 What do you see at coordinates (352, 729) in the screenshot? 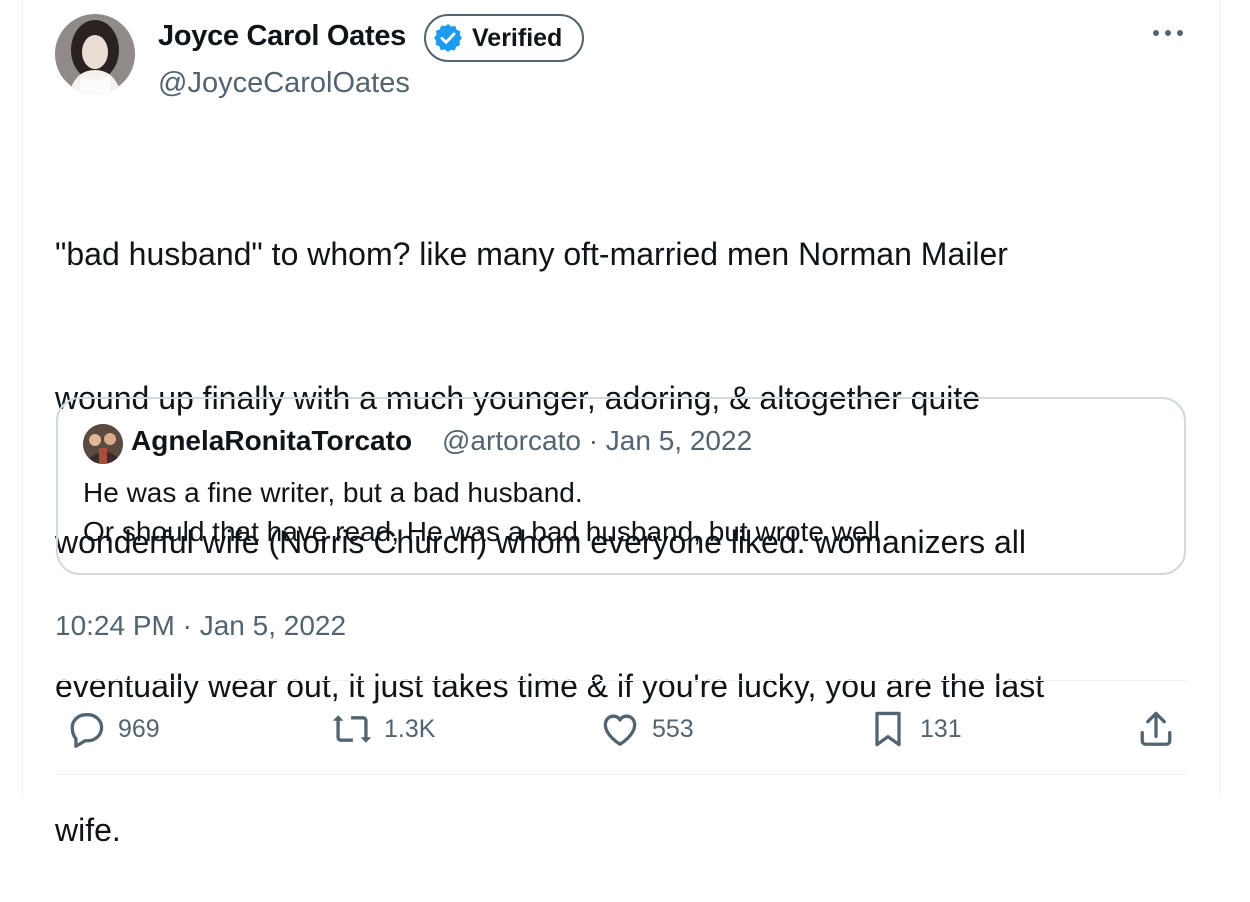
I see `repost-icon` at bounding box center [352, 729].